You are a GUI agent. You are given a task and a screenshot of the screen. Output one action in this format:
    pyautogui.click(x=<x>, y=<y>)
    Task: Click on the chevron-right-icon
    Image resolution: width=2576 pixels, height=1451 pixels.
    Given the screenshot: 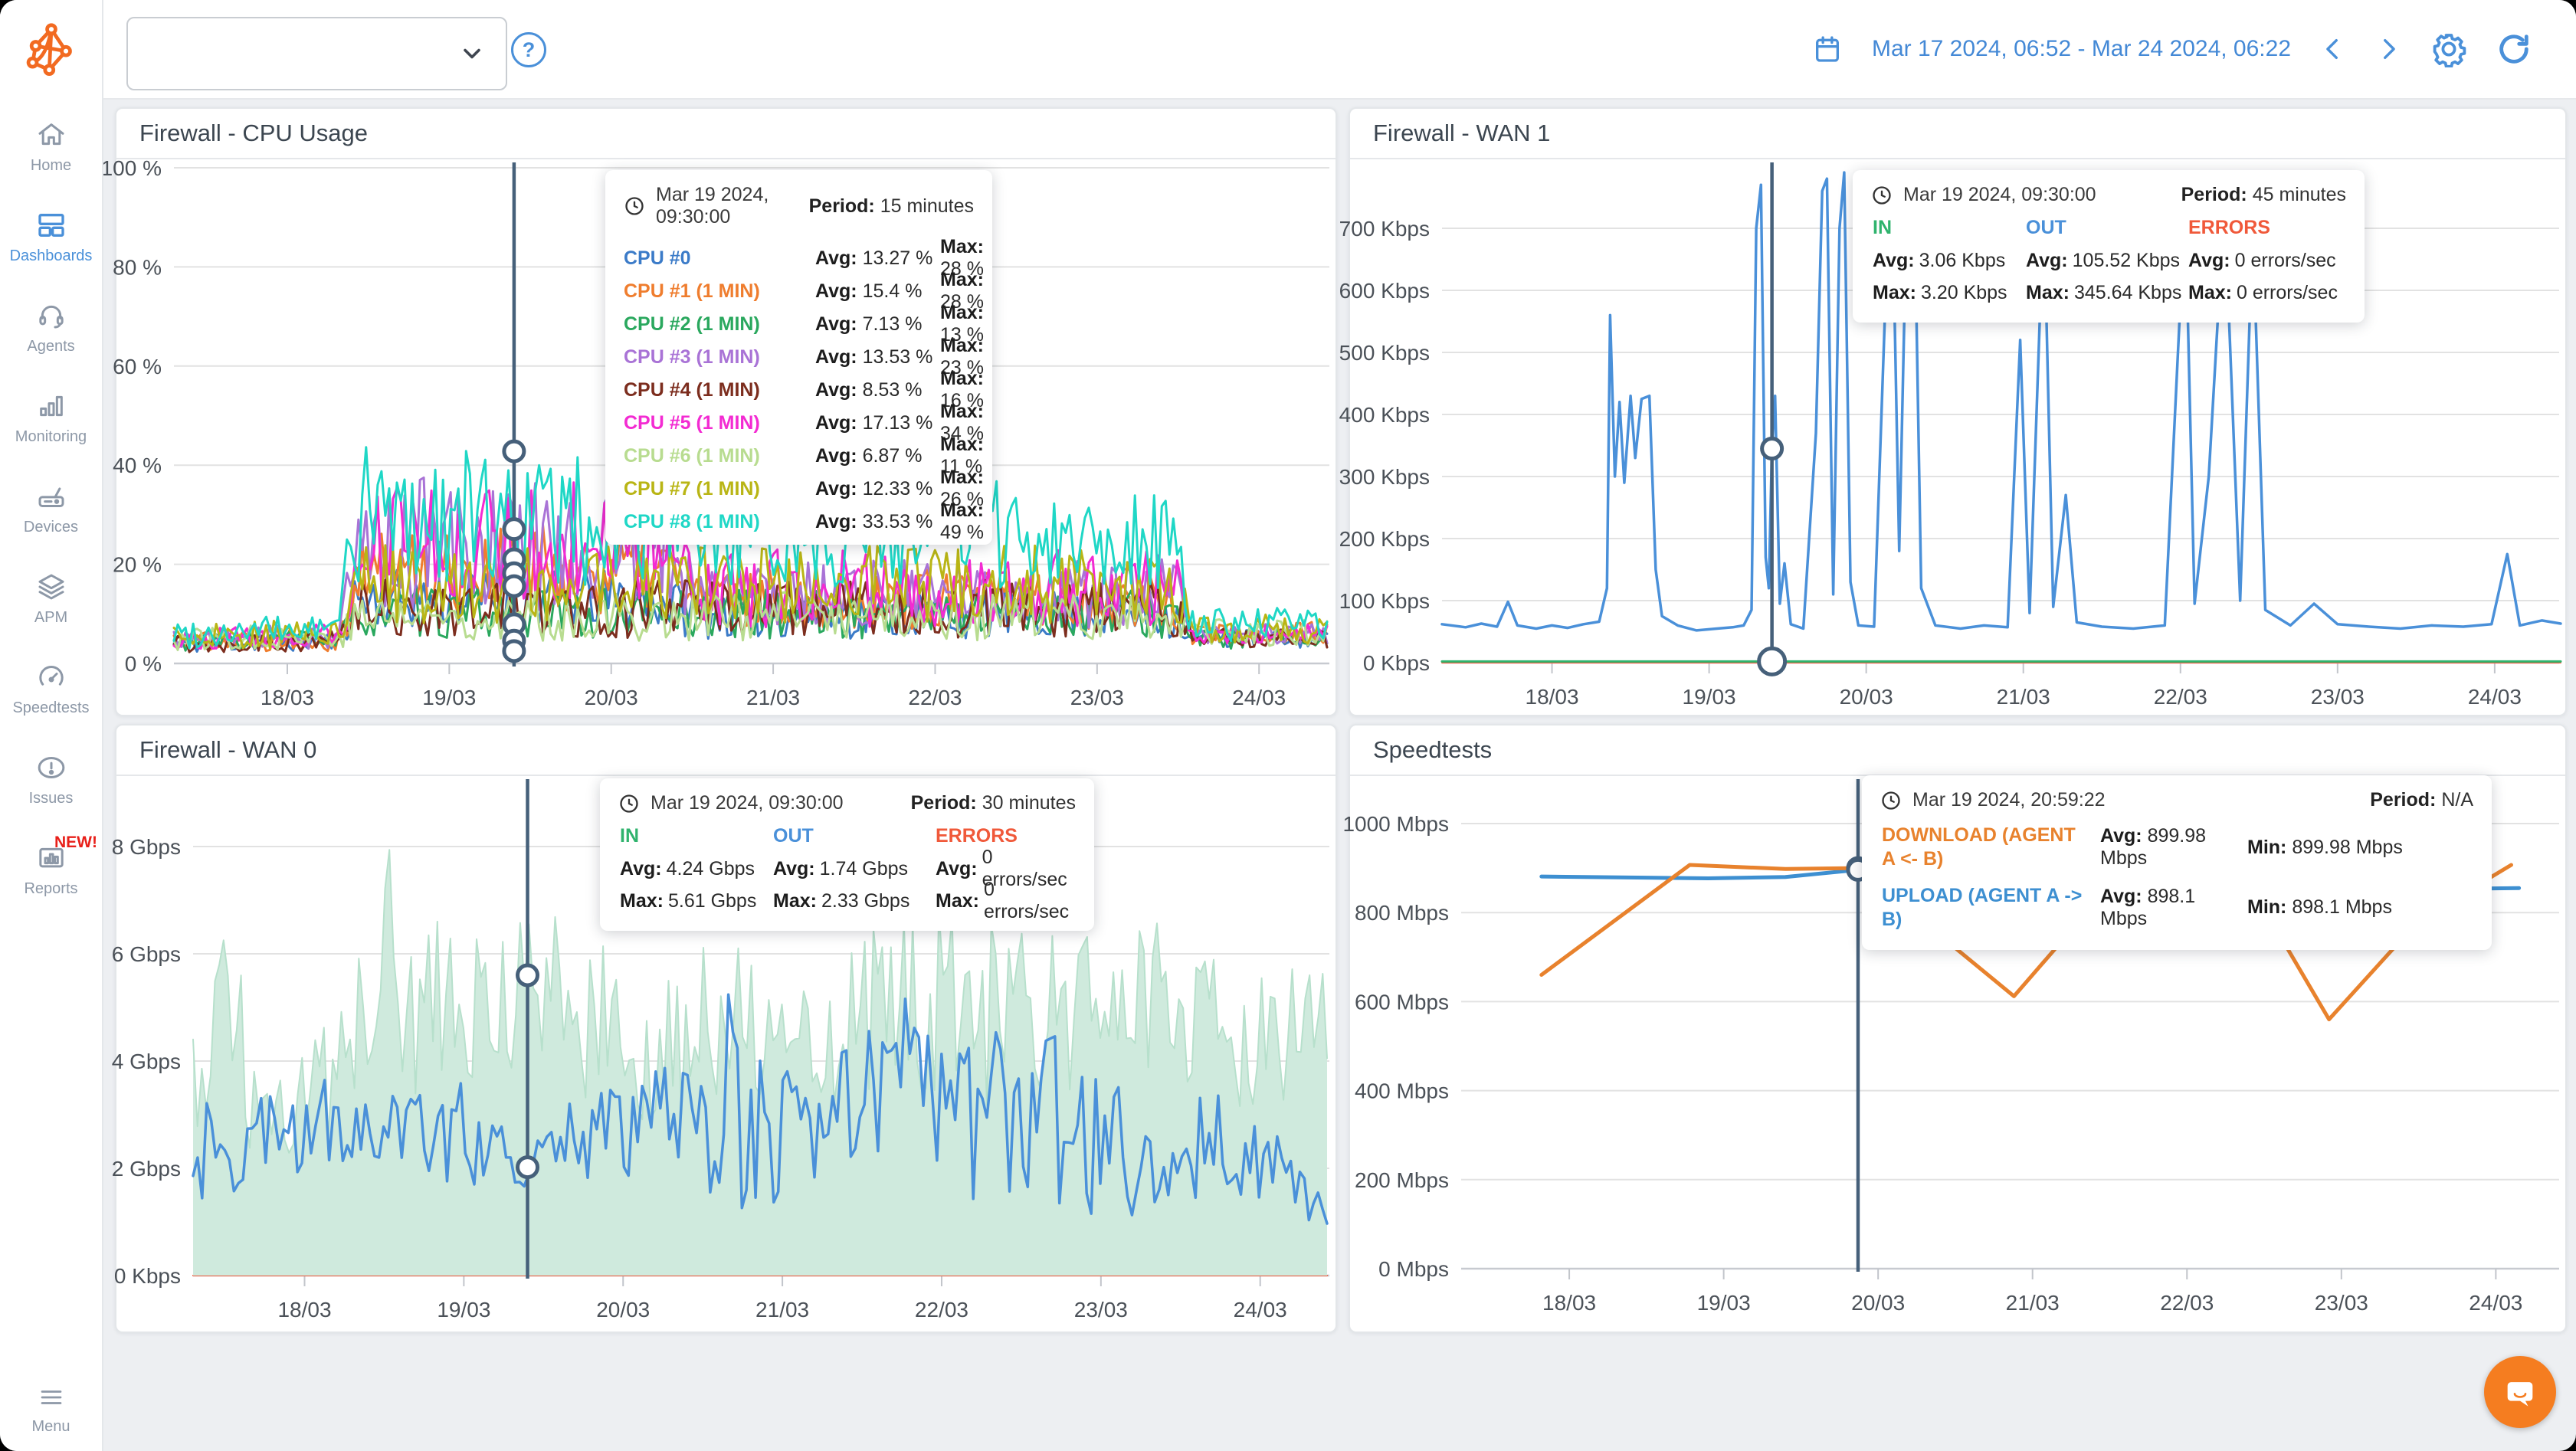 What is the action you would take?
    pyautogui.click(x=2389, y=49)
    